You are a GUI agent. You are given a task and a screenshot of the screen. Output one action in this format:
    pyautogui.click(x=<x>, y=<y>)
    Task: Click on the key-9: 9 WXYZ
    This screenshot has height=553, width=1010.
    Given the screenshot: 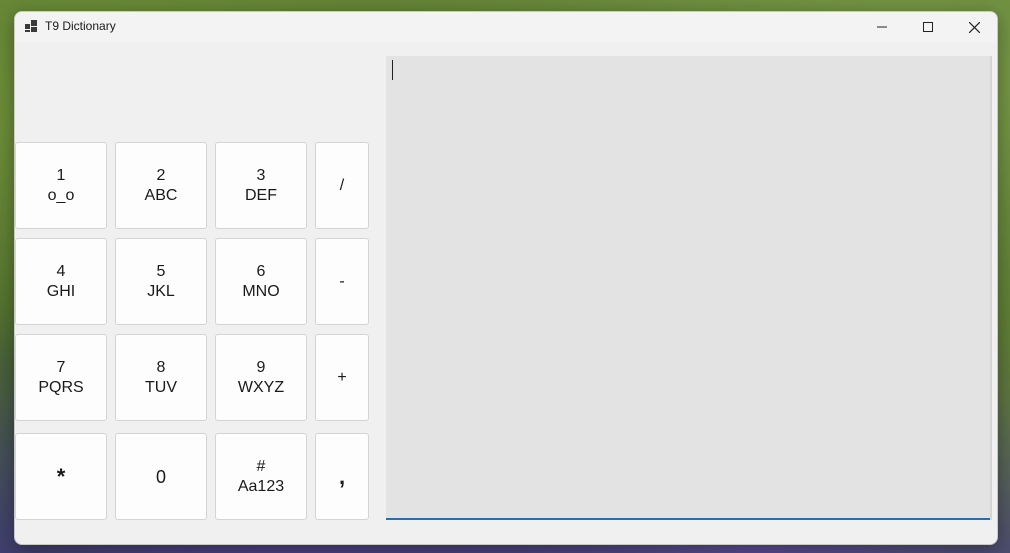 What is the action you would take?
    pyautogui.click(x=261, y=377)
    